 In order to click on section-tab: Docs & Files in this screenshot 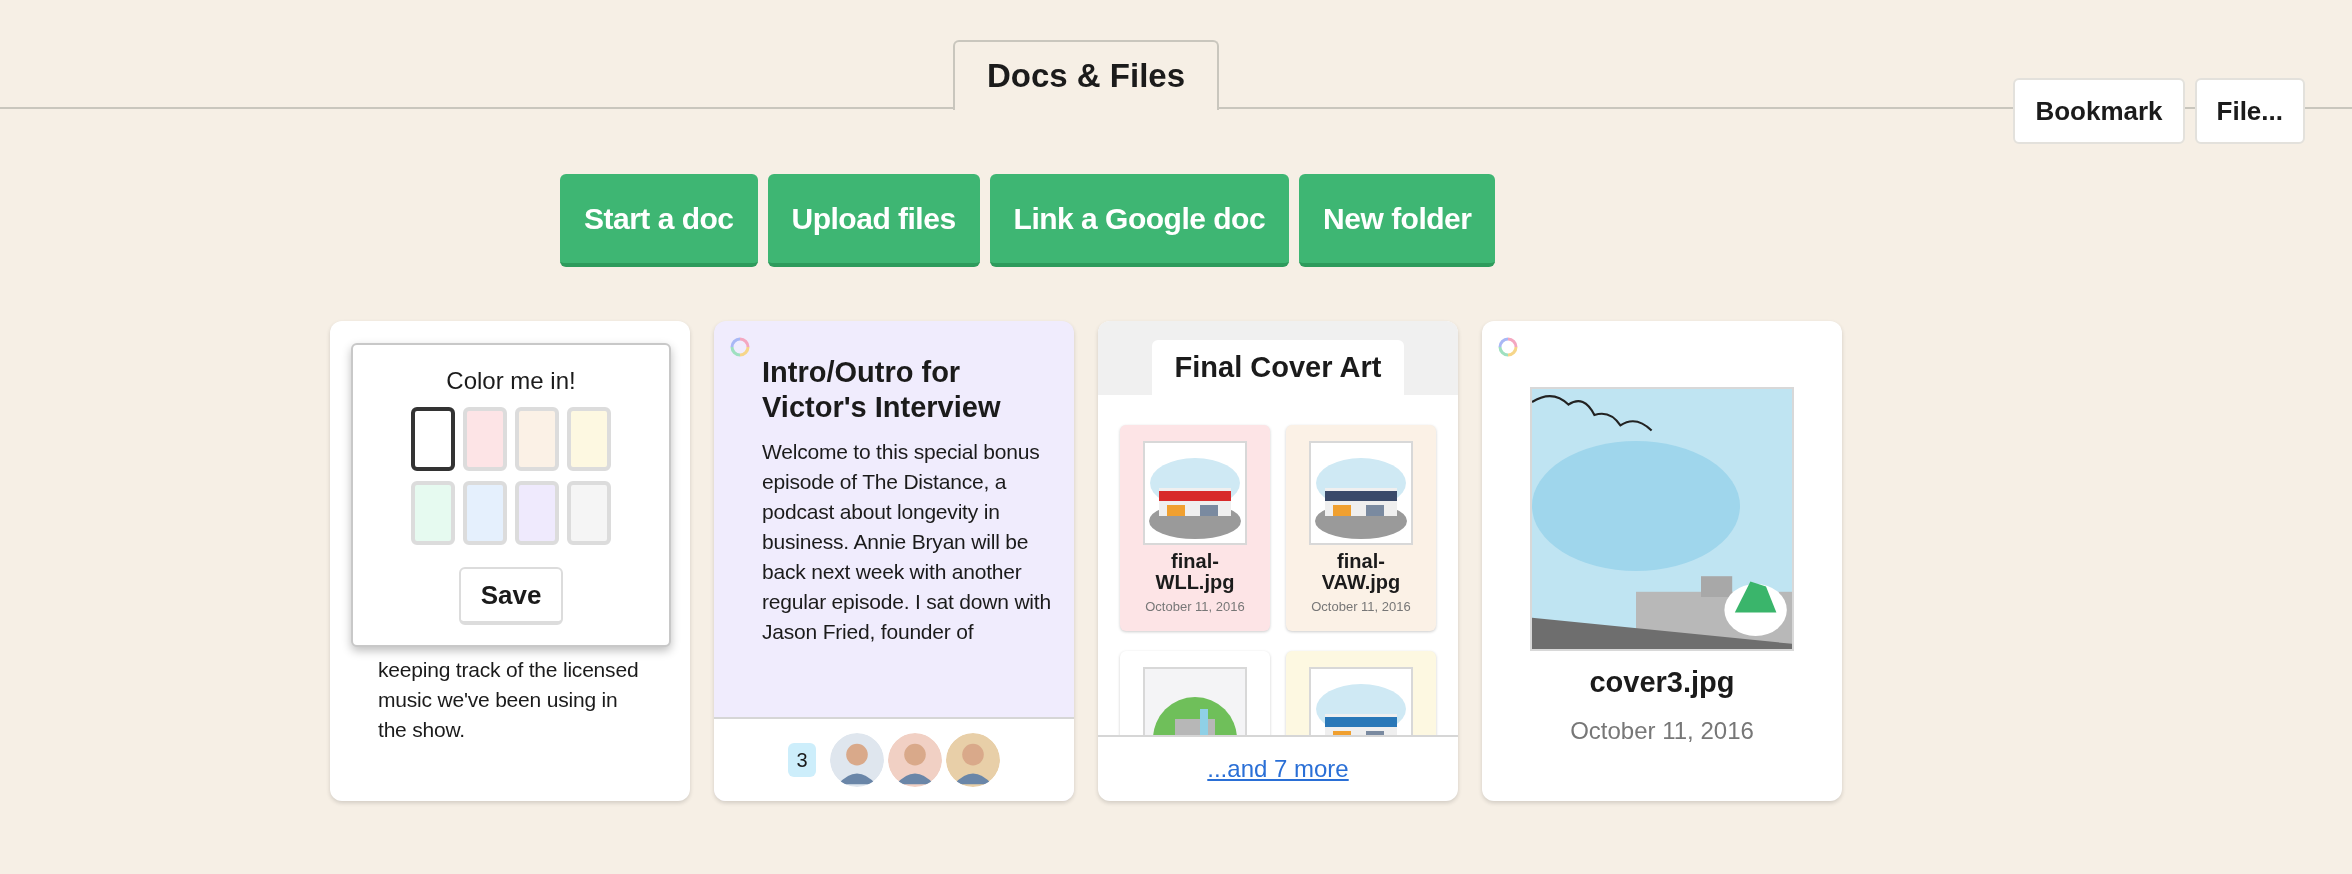, I will do `click(1086, 75)`.